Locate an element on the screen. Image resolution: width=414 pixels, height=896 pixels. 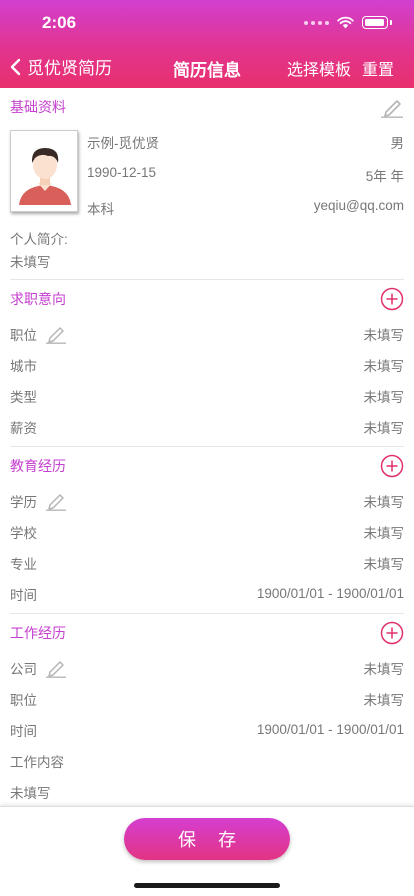
job-intent-title: 求职意向 is located at coordinates (38, 299).